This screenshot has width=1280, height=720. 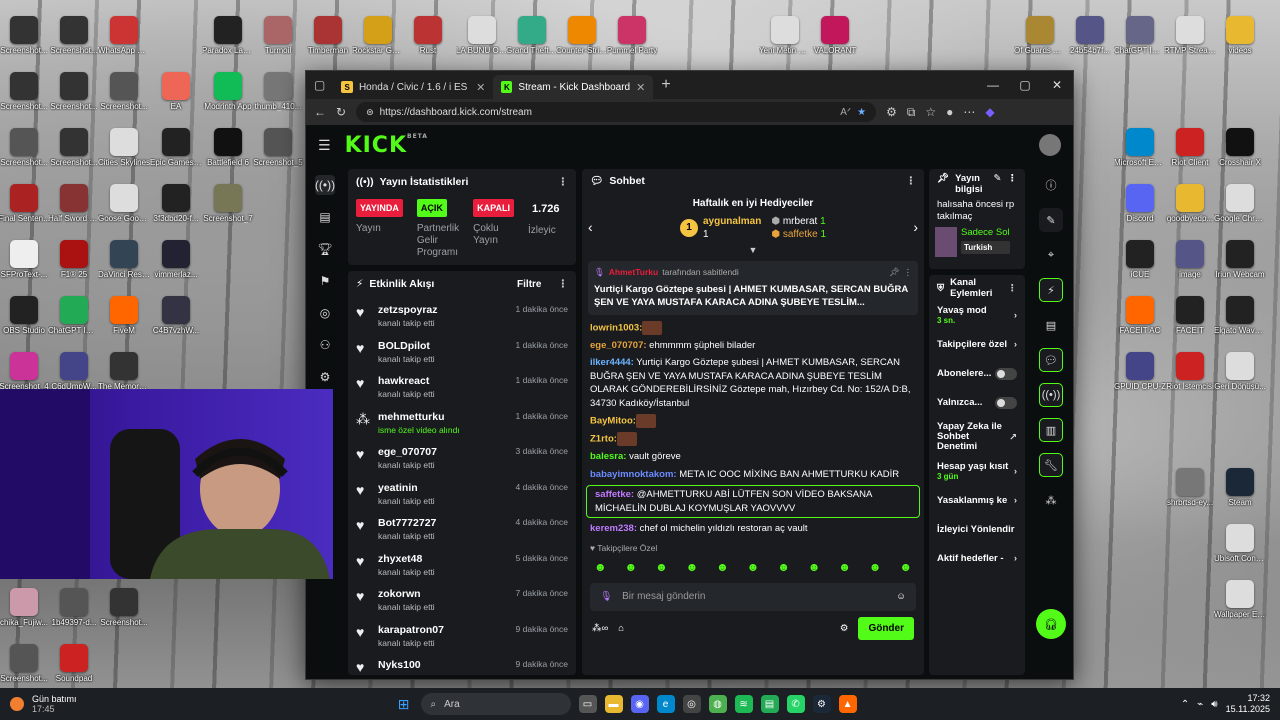 I want to click on desktop-icon: iCUE, so click(x=1140, y=259).